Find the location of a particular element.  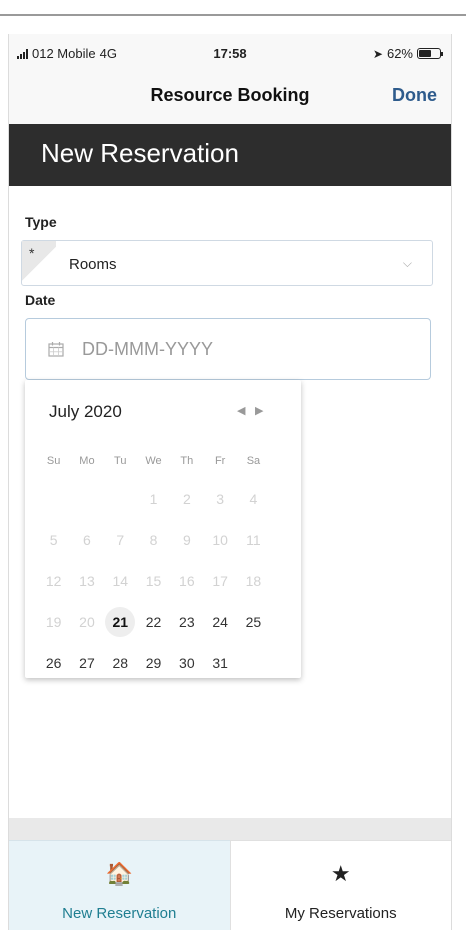

previous-month-icon: ◀ is located at coordinates (241, 410).